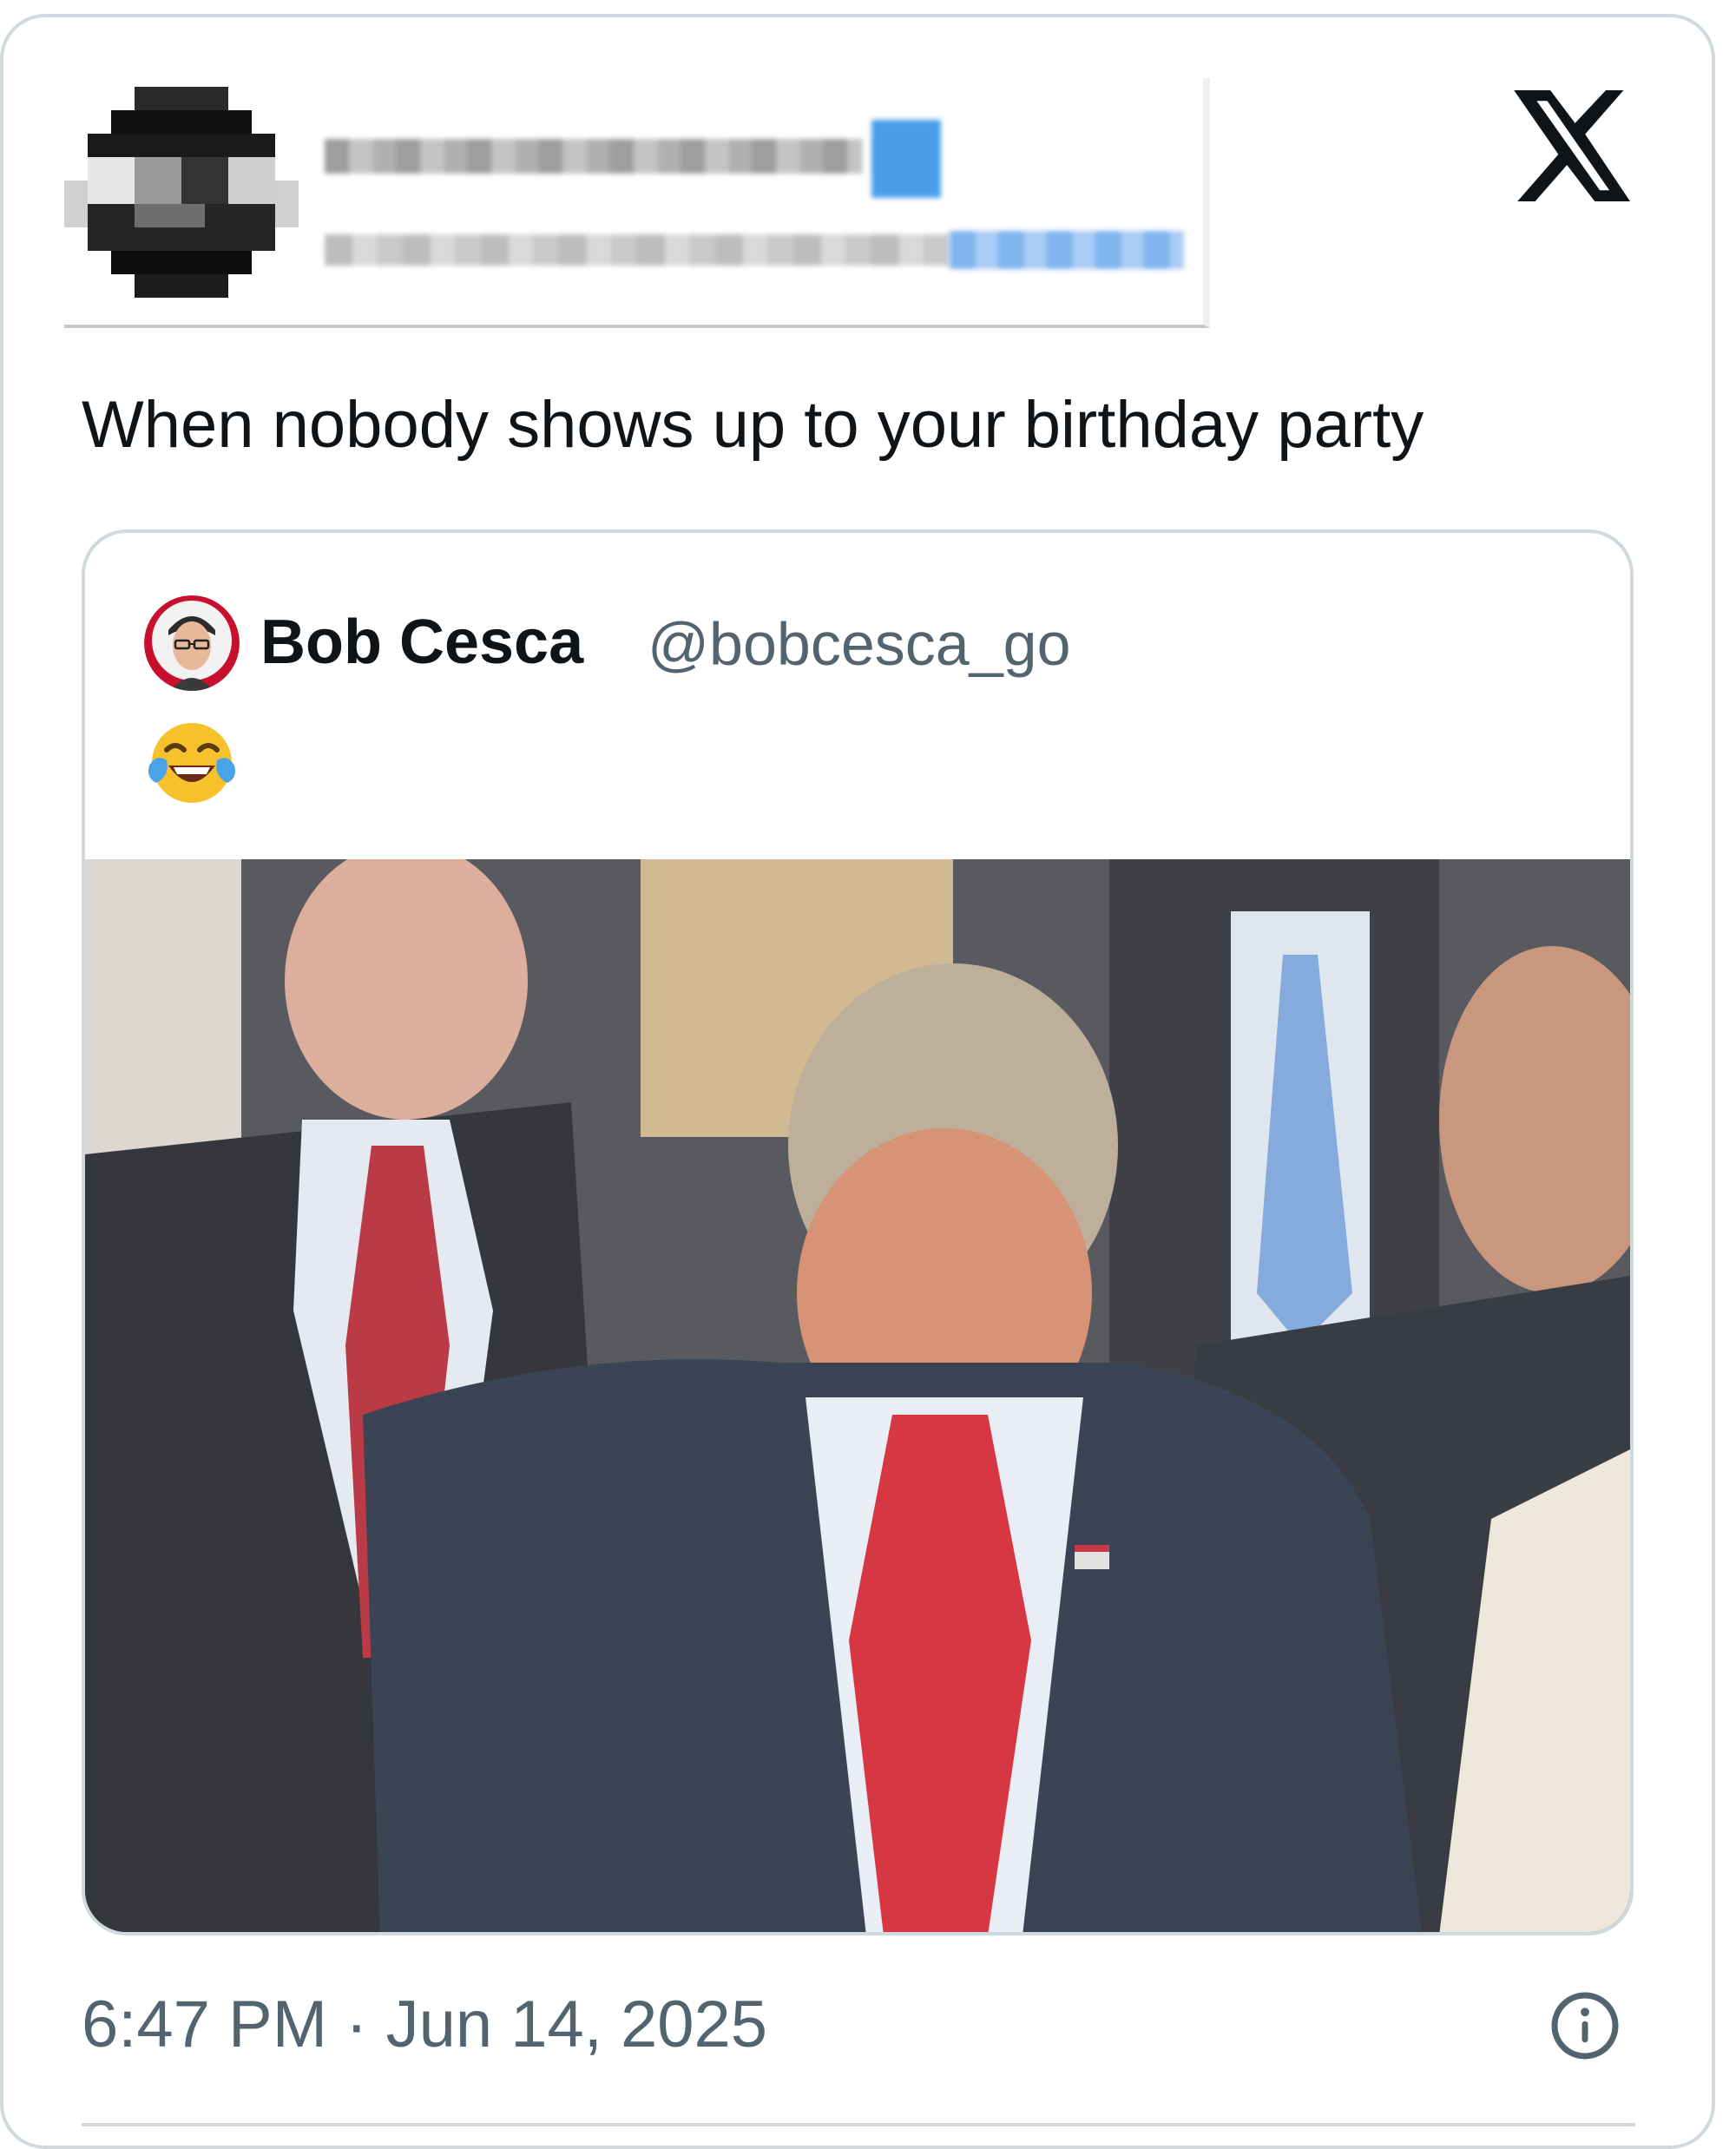 The image size is (1736, 2149). What do you see at coordinates (858, 2125) in the screenshot?
I see `divider` at bounding box center [858, 2125].